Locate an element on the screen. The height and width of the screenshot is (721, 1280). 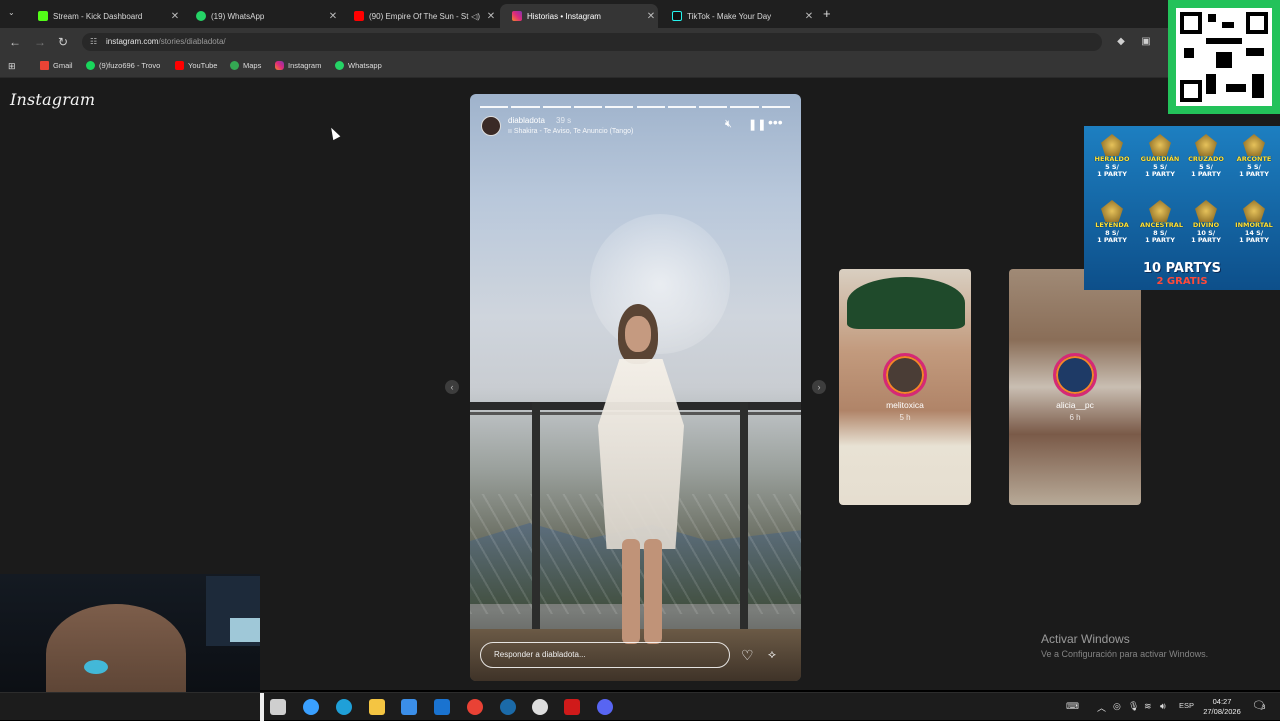
bookmark-gmail: Gmail is located at coordinates (56, 65).